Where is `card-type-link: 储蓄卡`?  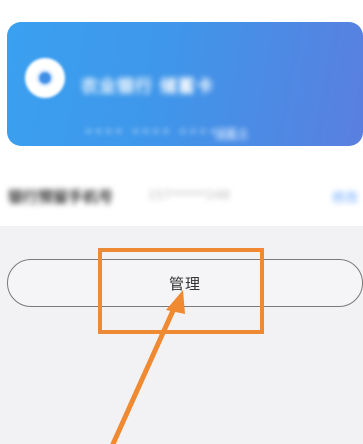 card-type-link: 储蓄卡 is located at coordinates (231, 133).